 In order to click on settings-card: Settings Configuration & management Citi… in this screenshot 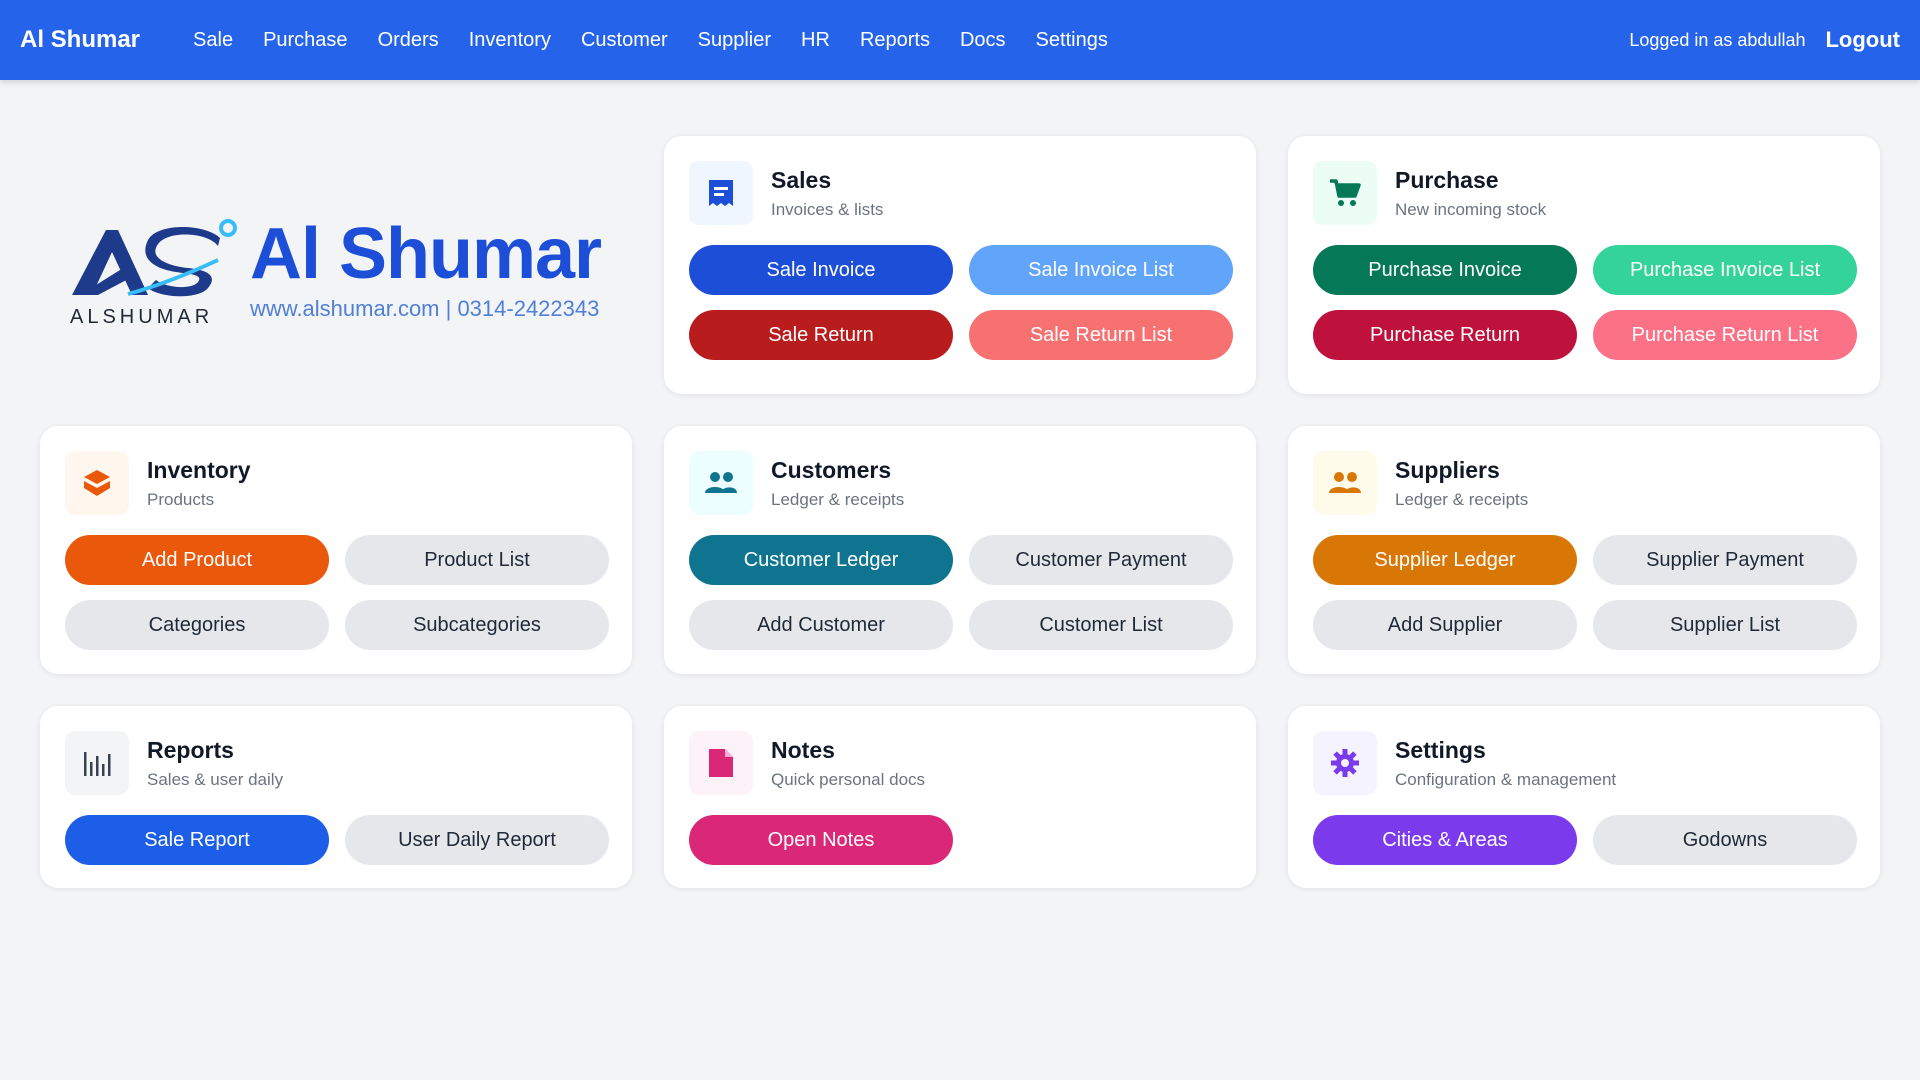, I will do `click(1584, 797)`.